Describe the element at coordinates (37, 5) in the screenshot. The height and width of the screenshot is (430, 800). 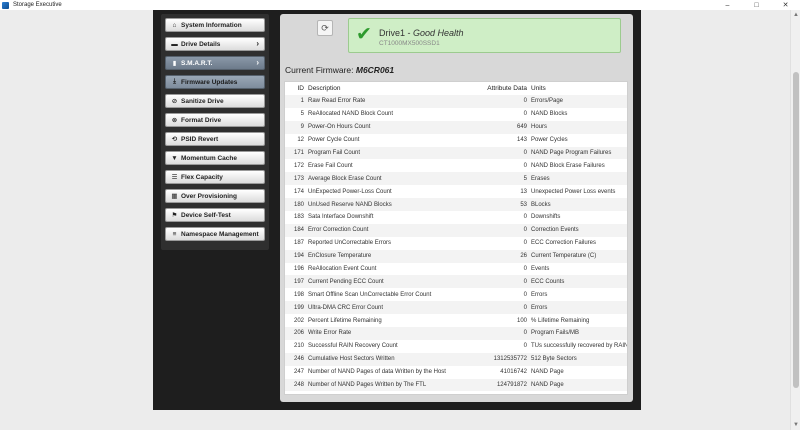
I see `window-title: Storage Executive` at that location.